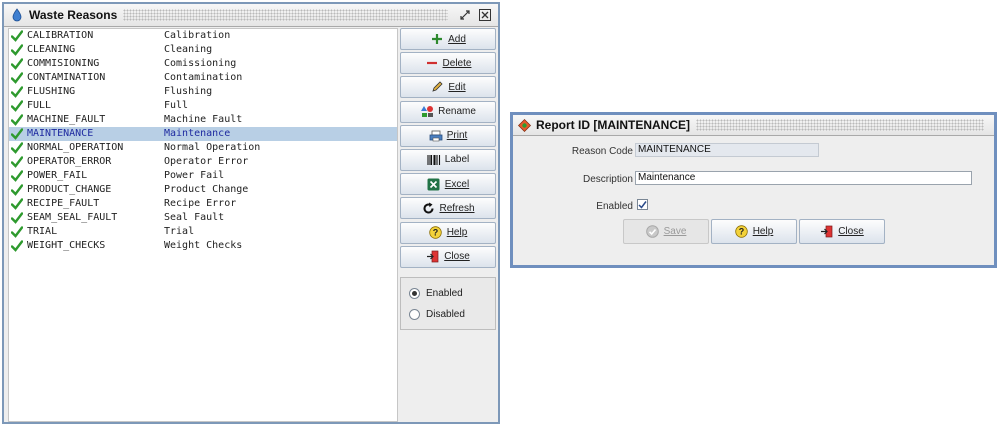 This screenshot has width=1000, height=428. I want to click on table-row: TRIAL Trial, so click(203, 232).